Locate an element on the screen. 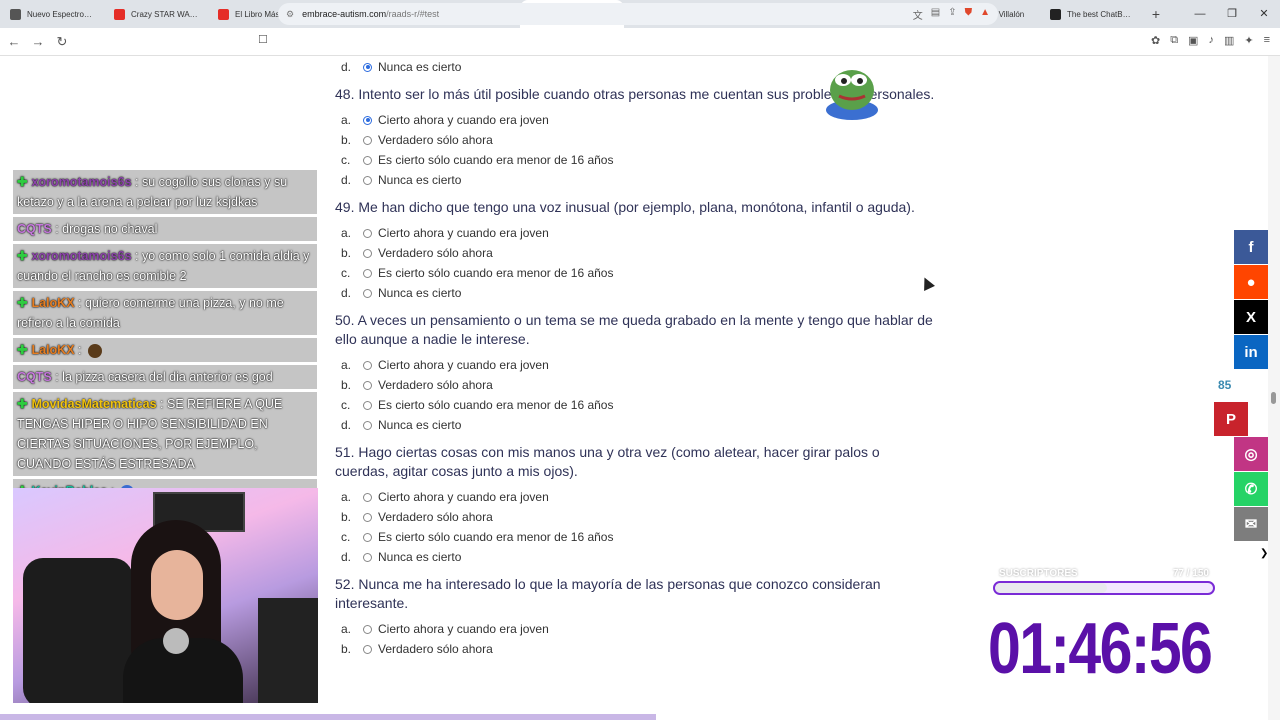  video-progress-strip is located at coordinates (328, 717).